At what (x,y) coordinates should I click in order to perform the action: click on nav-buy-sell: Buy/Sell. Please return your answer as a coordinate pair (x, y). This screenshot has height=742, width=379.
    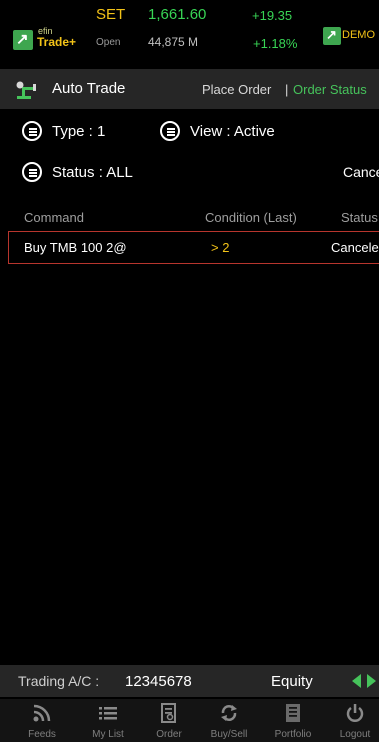
    Looking at the image, I should click on (229, 720).